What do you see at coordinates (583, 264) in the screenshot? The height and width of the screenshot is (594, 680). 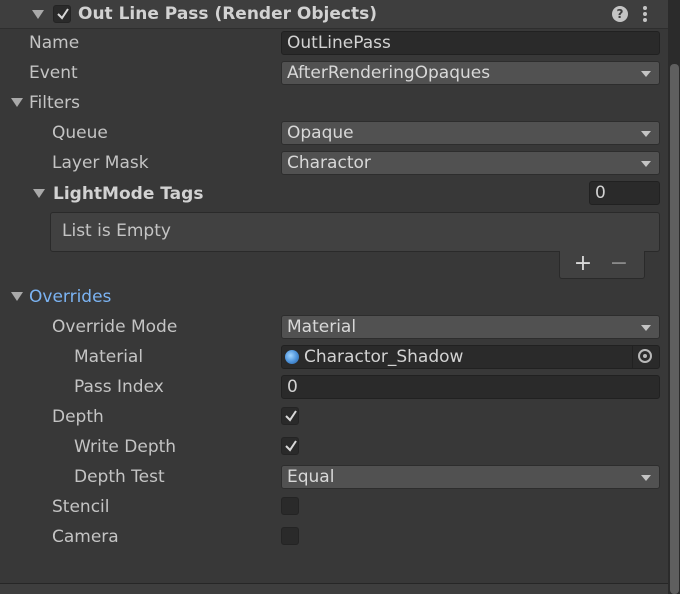 I see `add-item-button: +` at bounding box center [583, 264].